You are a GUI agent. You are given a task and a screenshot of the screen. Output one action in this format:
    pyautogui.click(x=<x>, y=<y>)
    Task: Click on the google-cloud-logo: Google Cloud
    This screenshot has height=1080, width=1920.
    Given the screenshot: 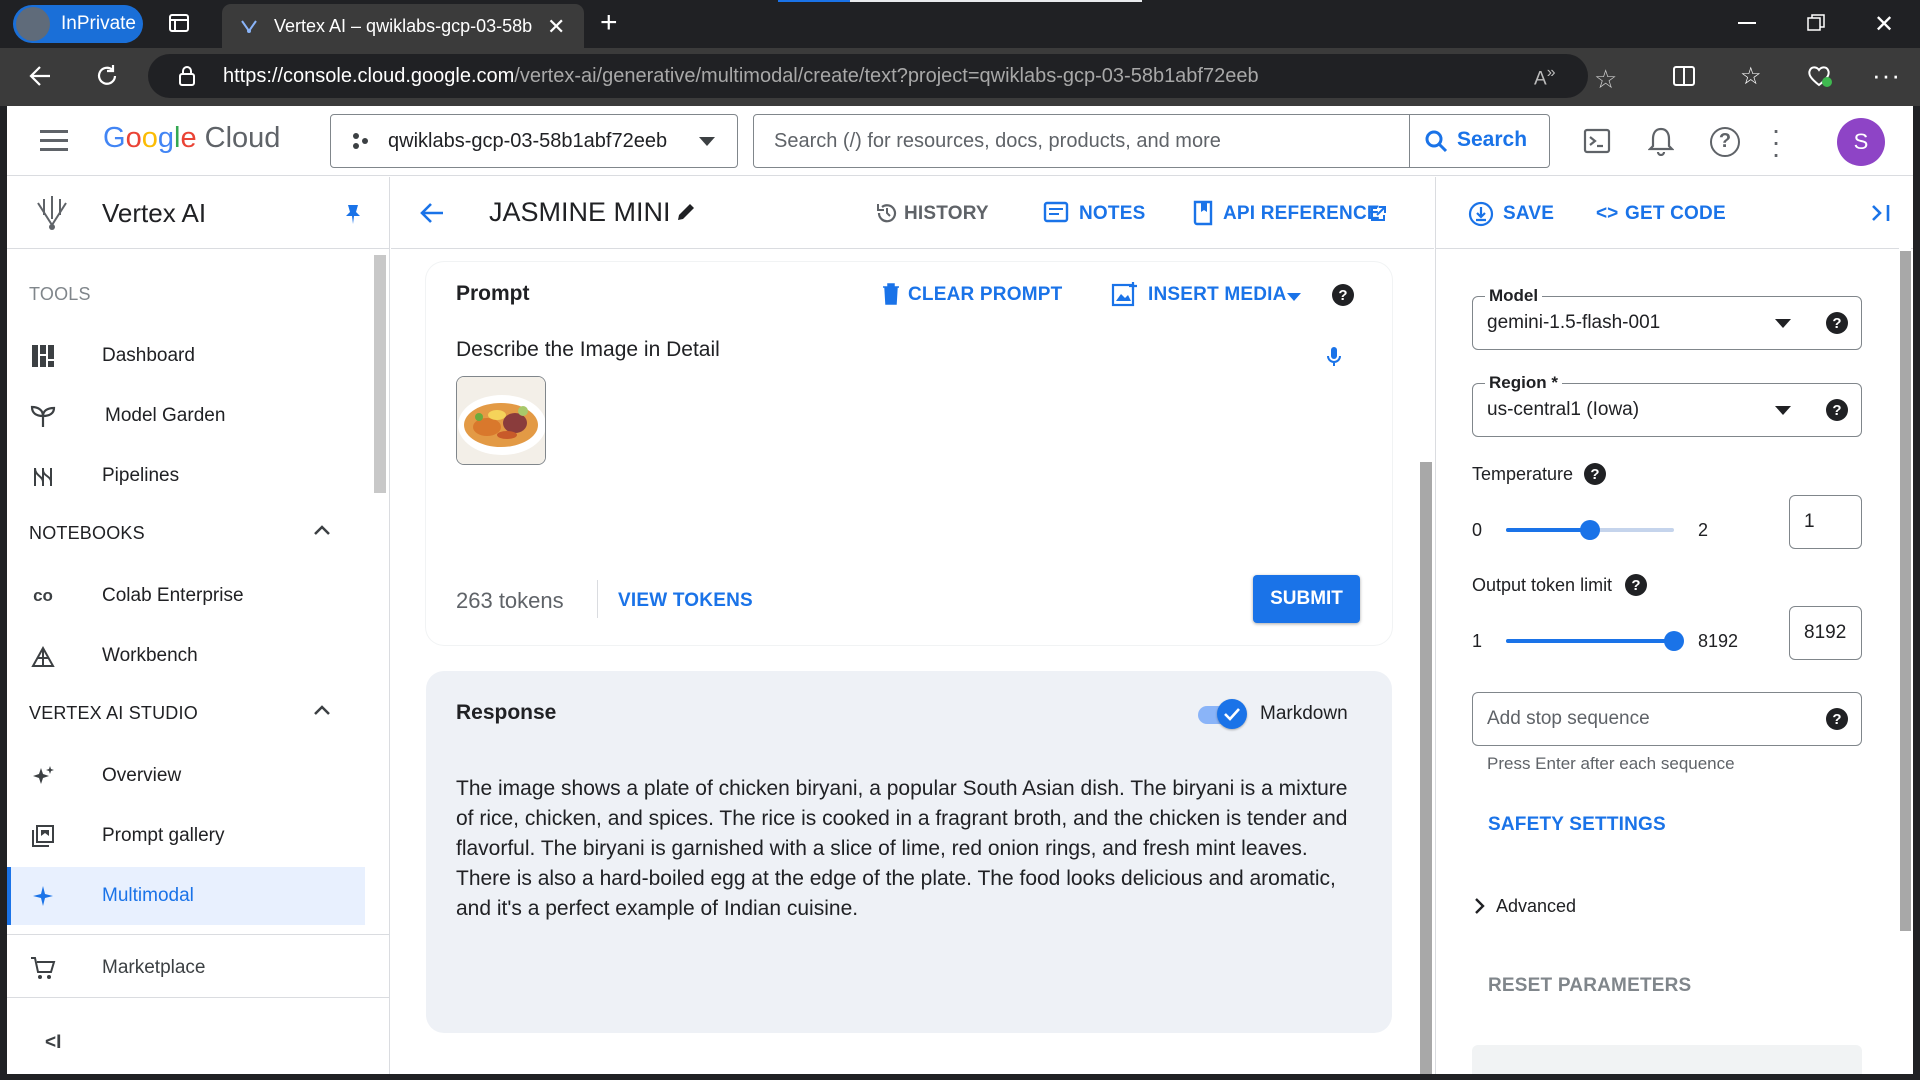 What is the action you would take?
    pyautogui.click(x=191, y=138)
    